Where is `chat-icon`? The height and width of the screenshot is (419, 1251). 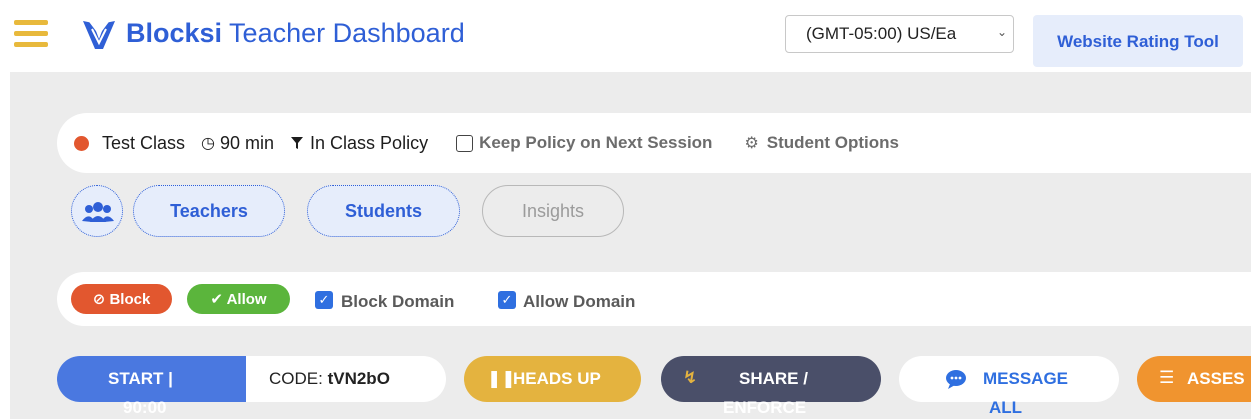
chat-icon is located at coordinates (956, 379).